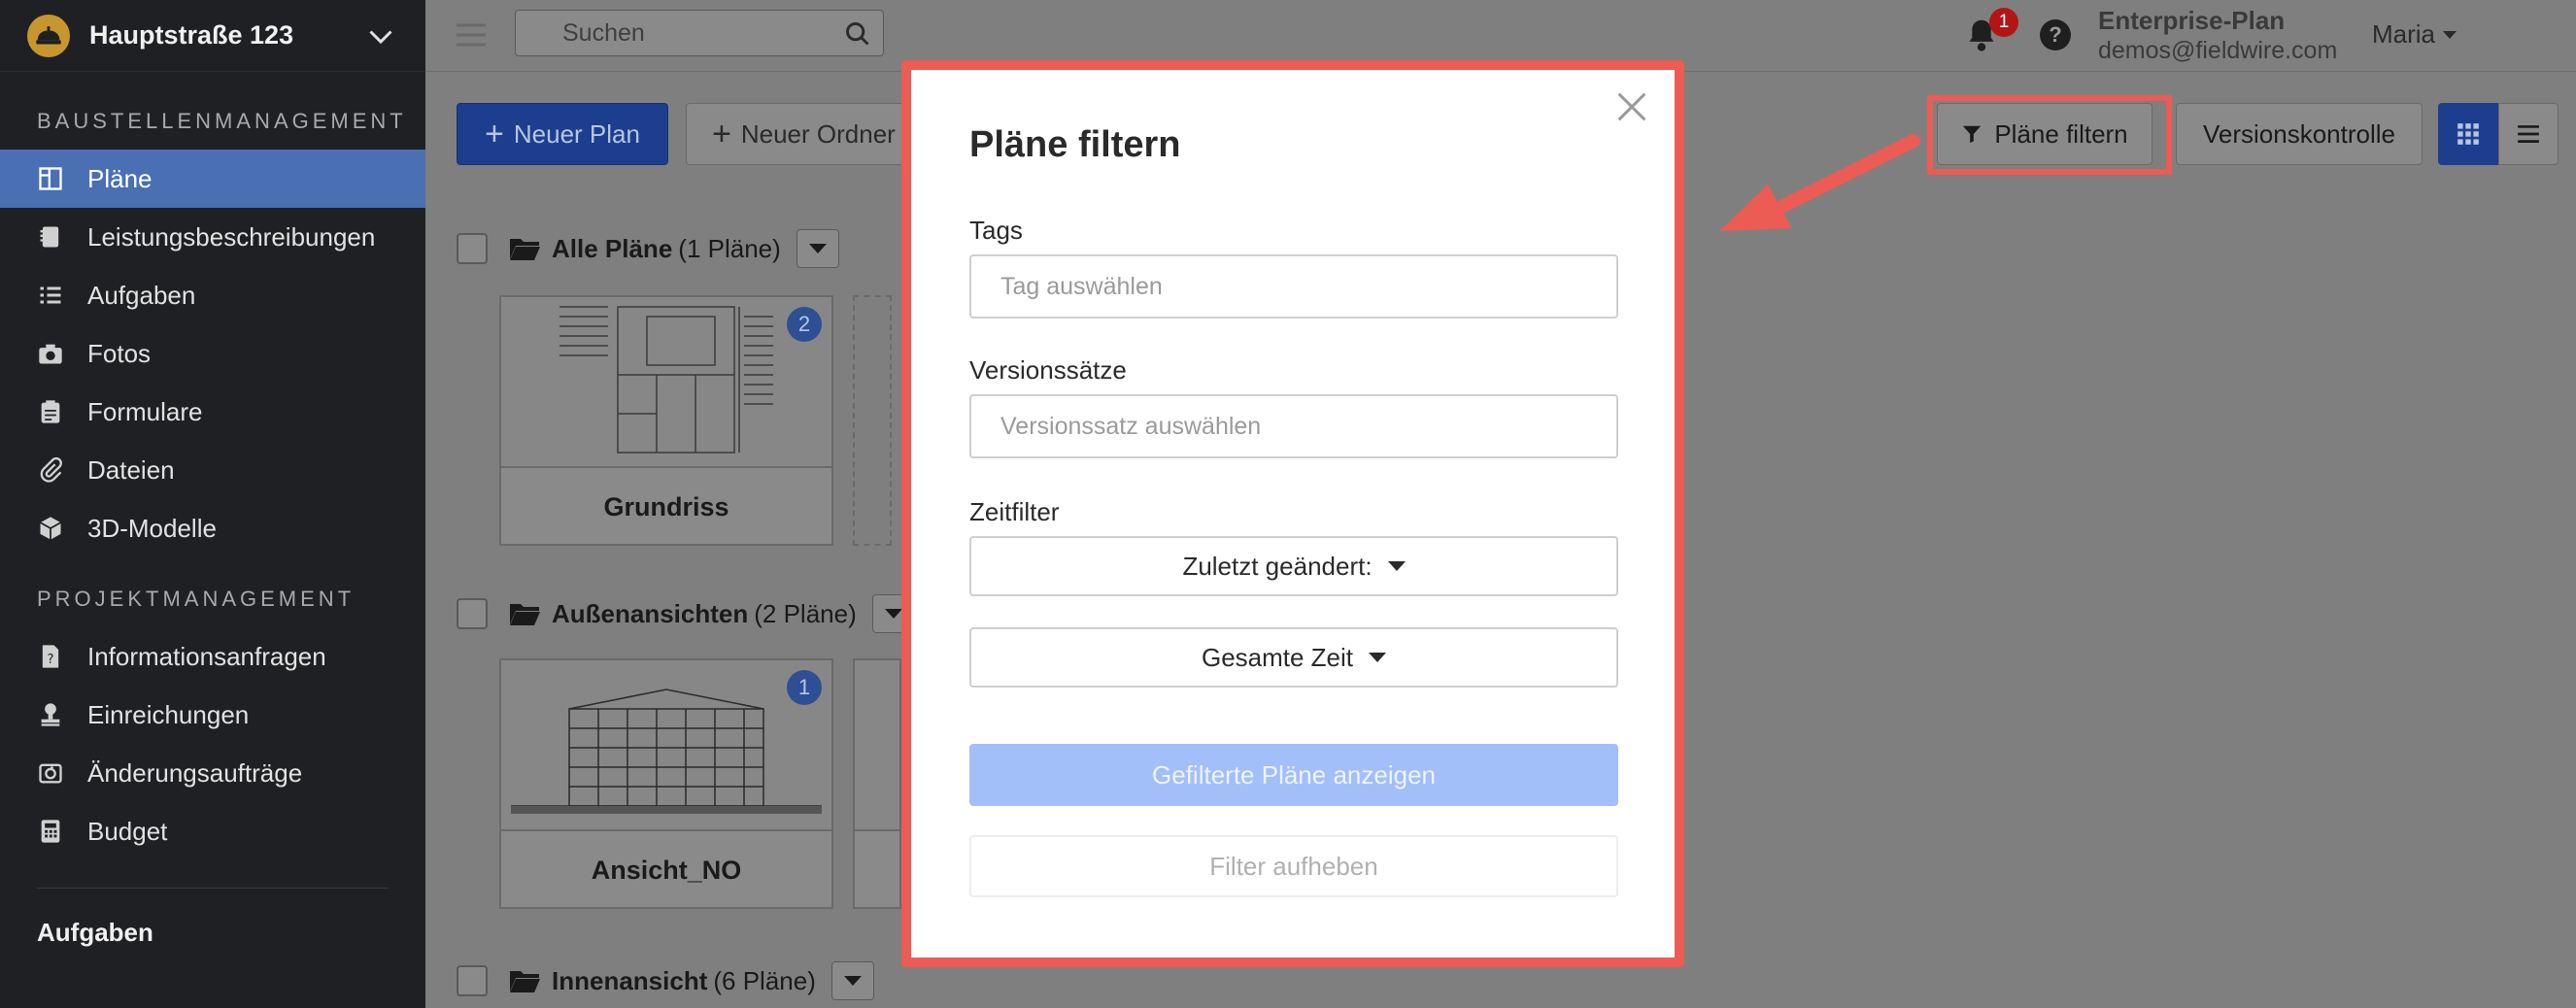 Image resolution: width=2576 pixels, height=1008 pixels. I want to click on list-icon, so click(50, 295).